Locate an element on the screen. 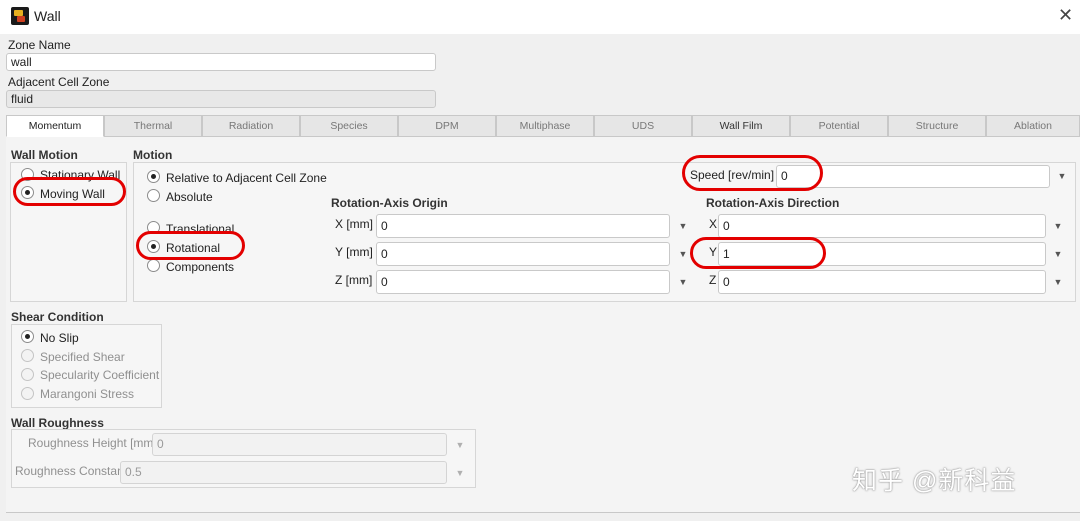  tab-wall-film: Wall Film is located at coordinates (741, 126).